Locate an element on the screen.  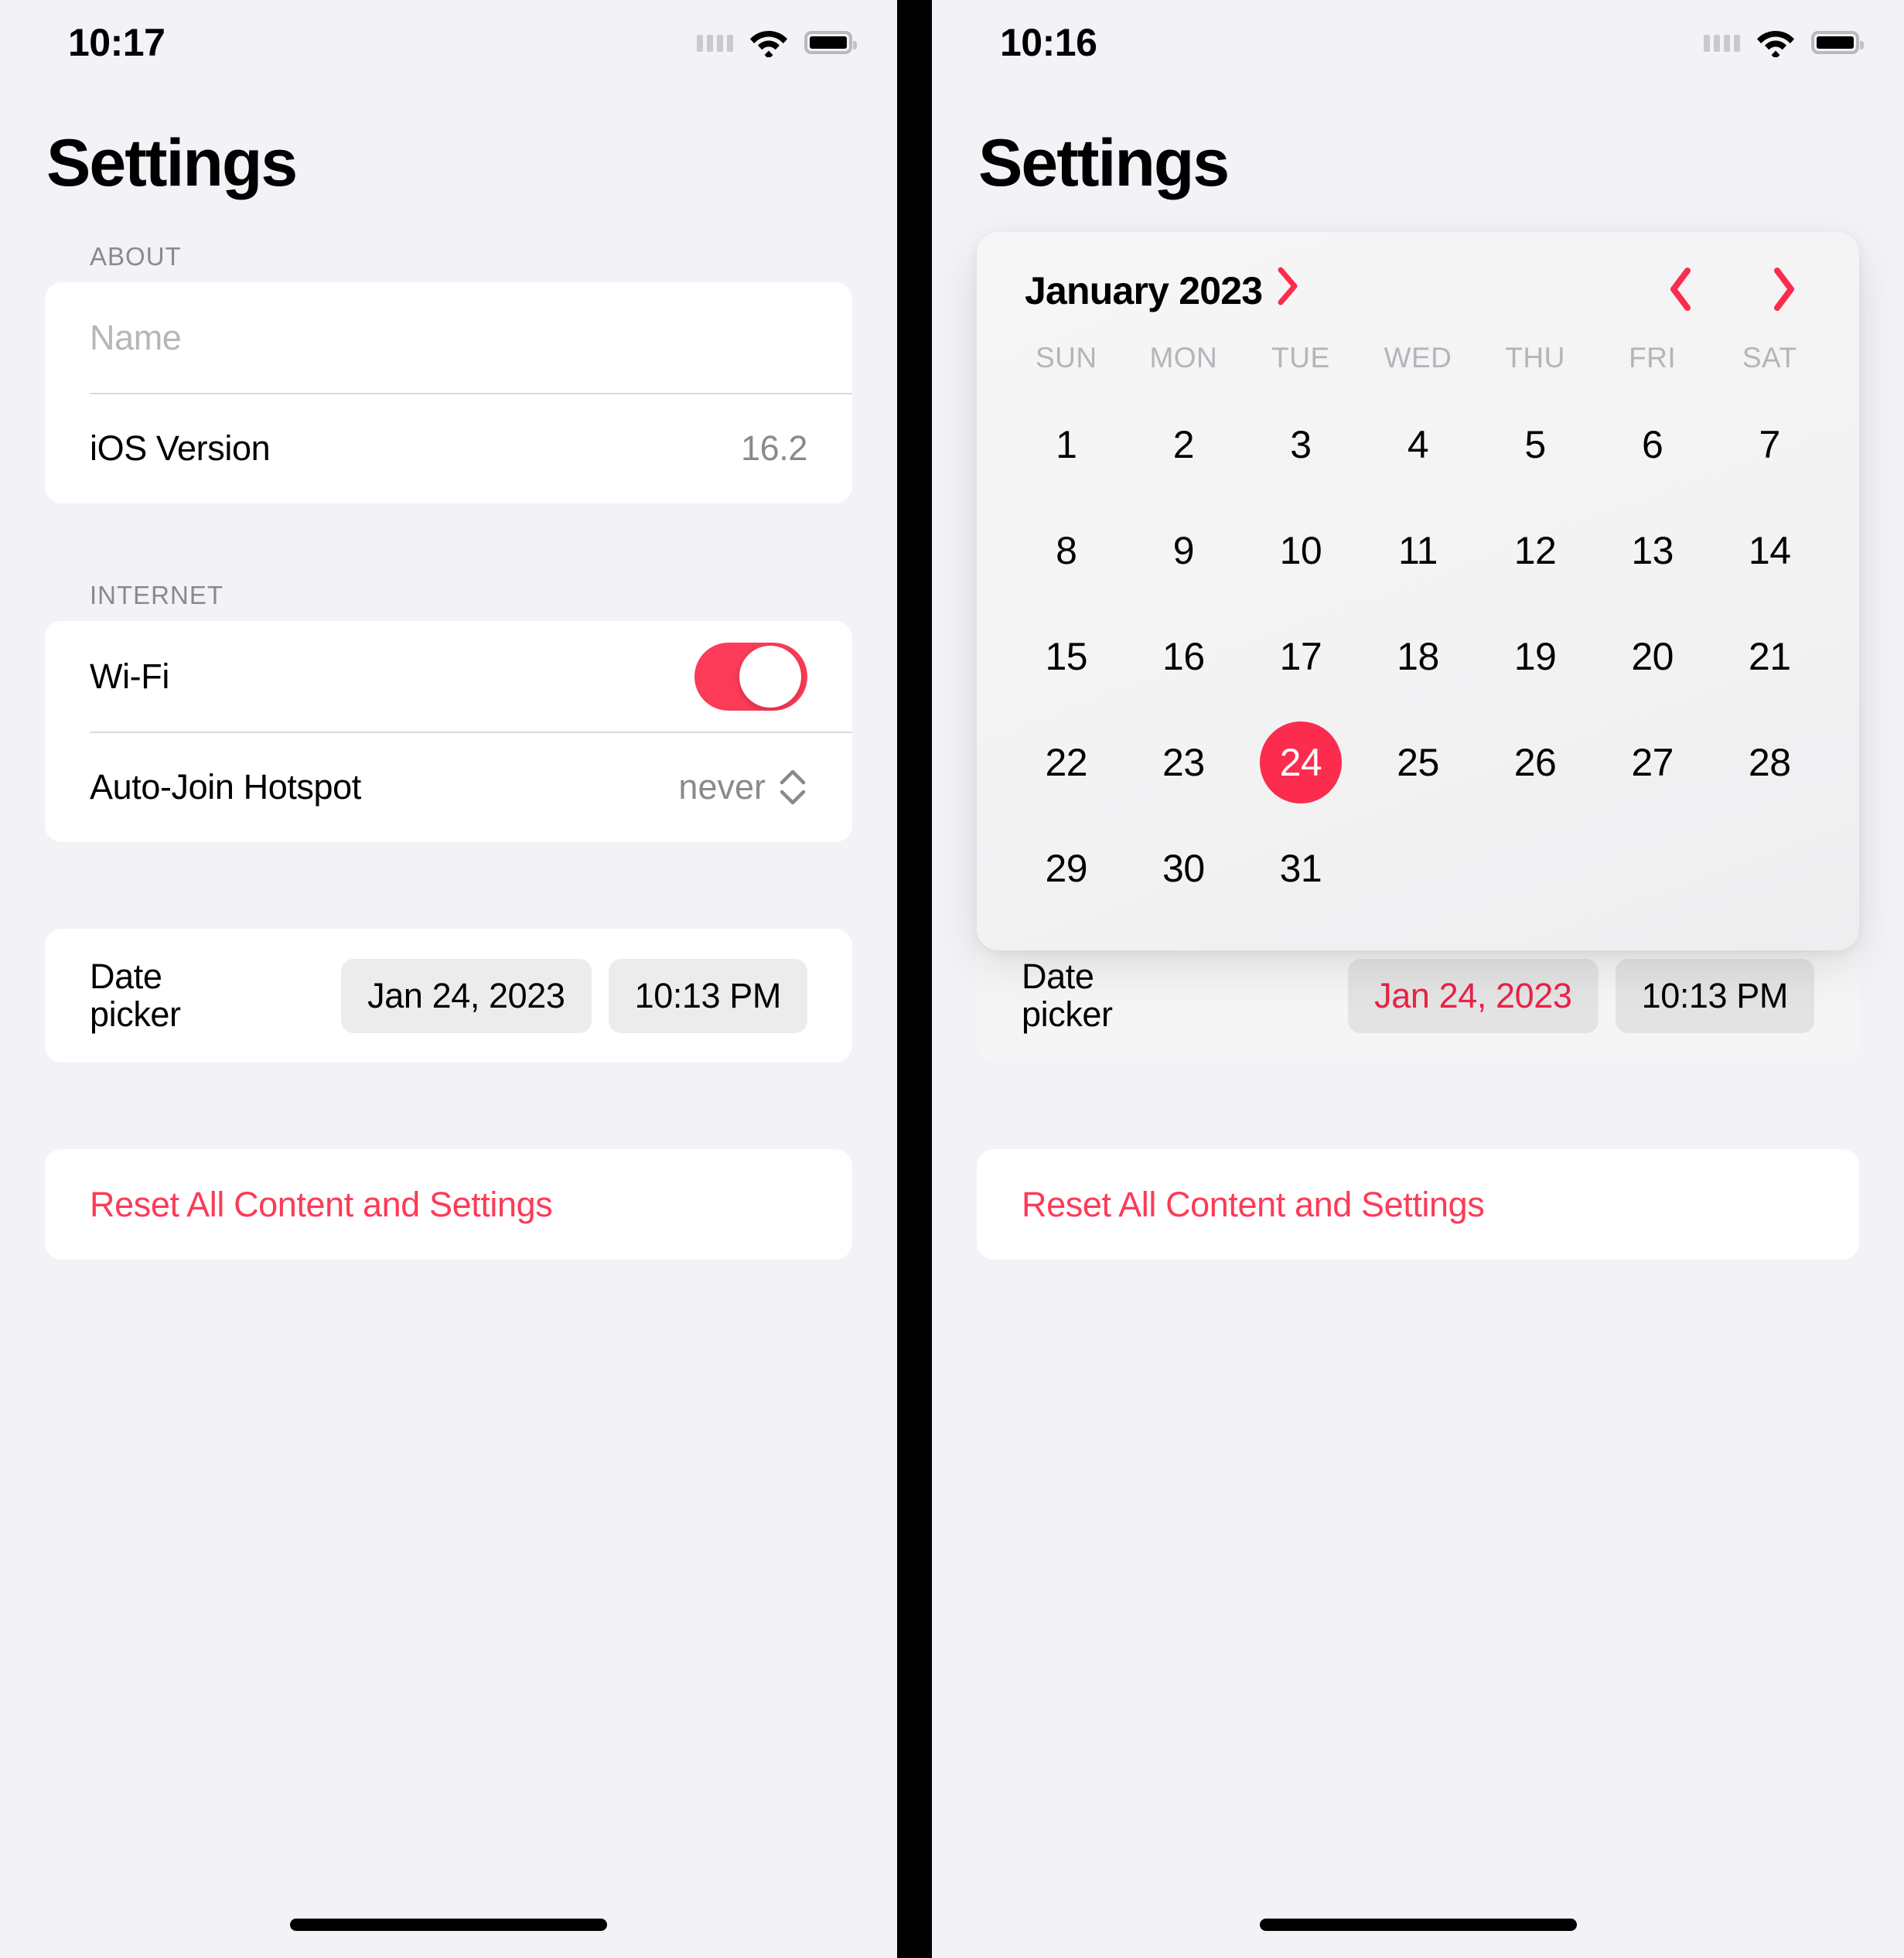
date-picker-row: Date picker Jan 24, 2023 10:13 PM is located at coordinates (448, 996).